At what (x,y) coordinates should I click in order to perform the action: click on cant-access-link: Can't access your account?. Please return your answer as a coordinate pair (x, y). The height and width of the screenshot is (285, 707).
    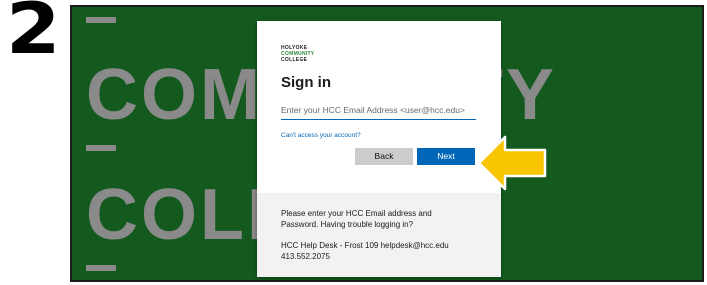
    Looking at the image, I should click on (321, 135).